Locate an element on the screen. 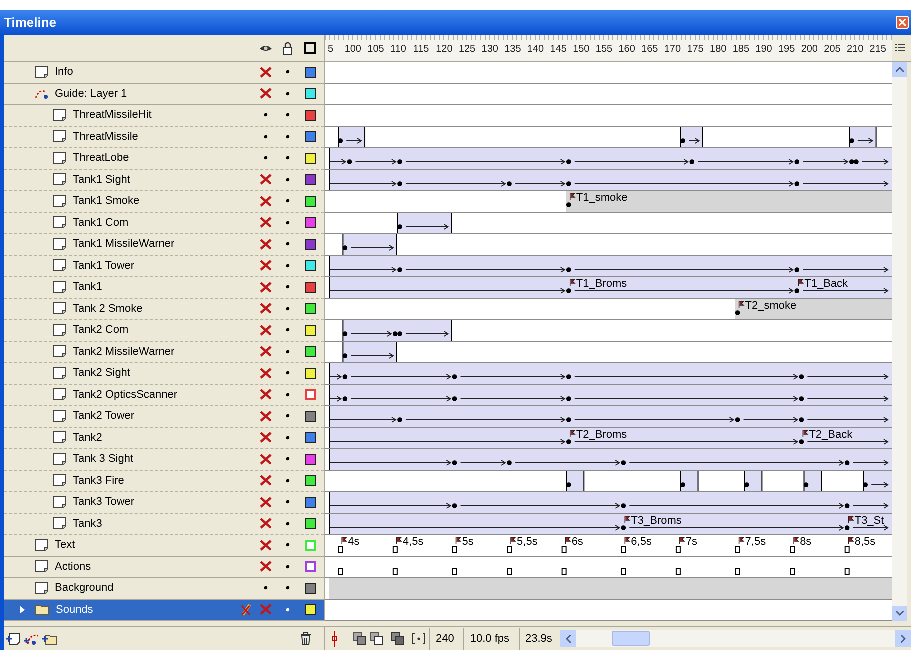 This screenshot has height=650, width=911. layer-row: Sounds is located at coordinates (164, 610).